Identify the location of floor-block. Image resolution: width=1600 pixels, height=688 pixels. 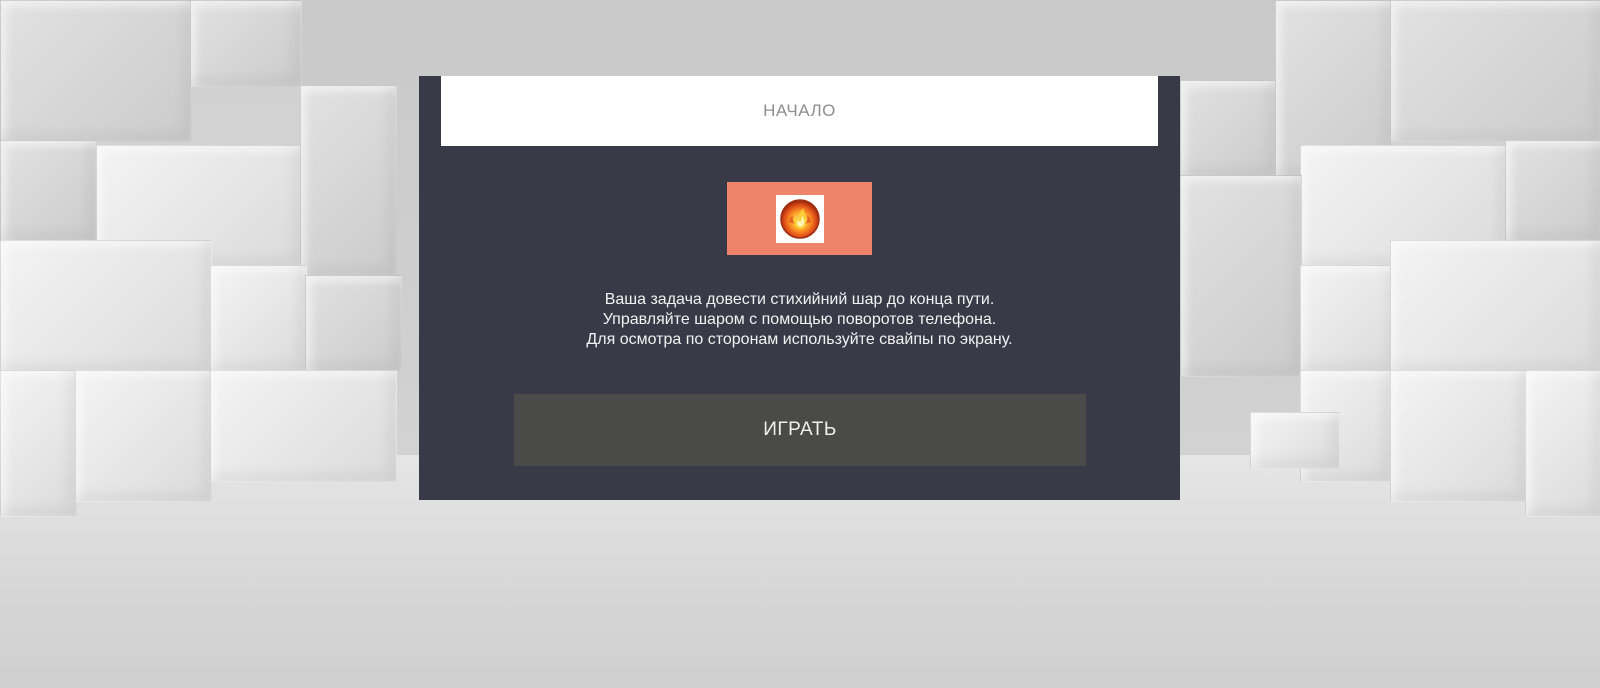
(1295, 440).